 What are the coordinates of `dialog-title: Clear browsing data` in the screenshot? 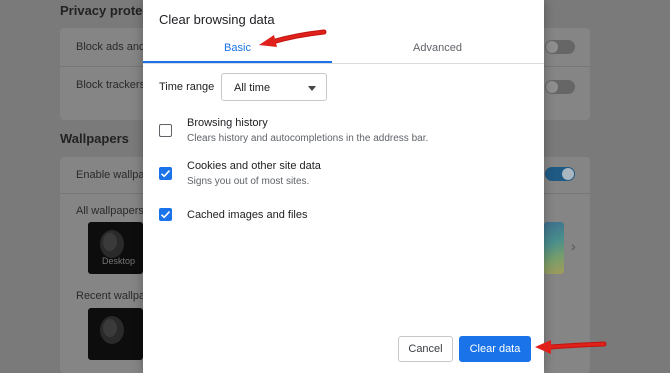 It's located at (217, 19).